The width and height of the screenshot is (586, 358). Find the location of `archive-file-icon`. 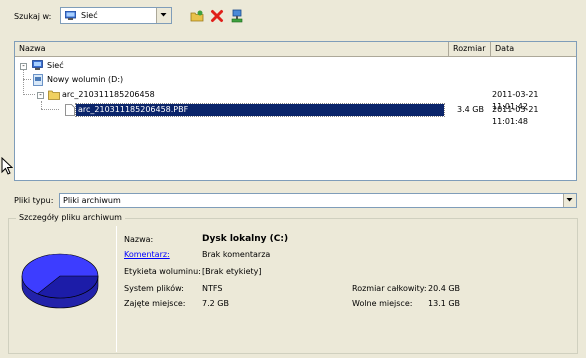

archive-file-icon is located at coordinates (70, 110).